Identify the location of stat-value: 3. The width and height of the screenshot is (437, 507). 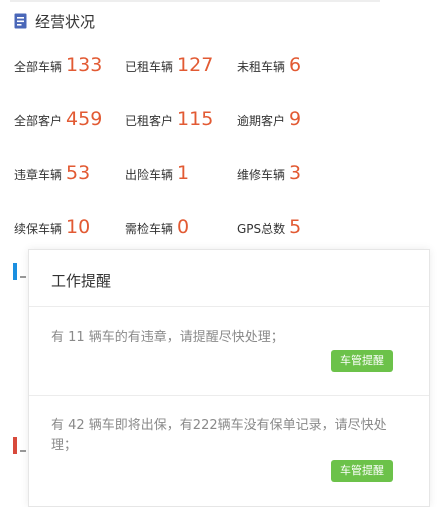
(295, 173).